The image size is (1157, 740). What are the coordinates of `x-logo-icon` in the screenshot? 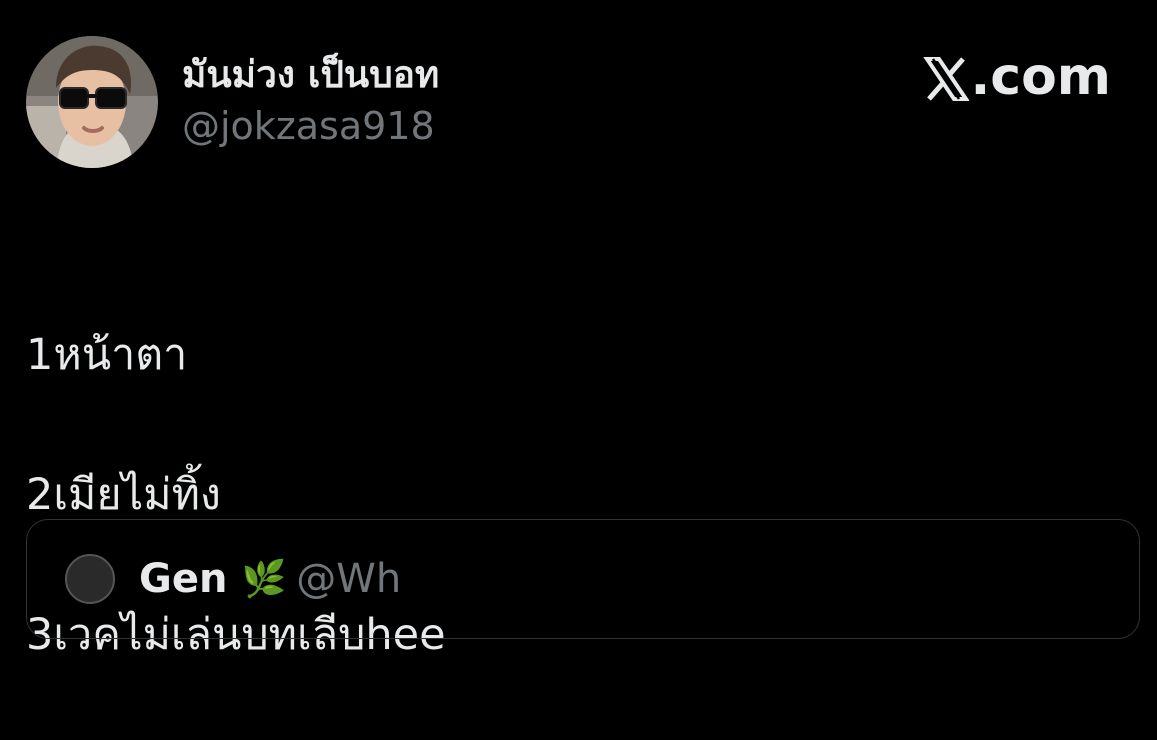 It's located at (946, 77).